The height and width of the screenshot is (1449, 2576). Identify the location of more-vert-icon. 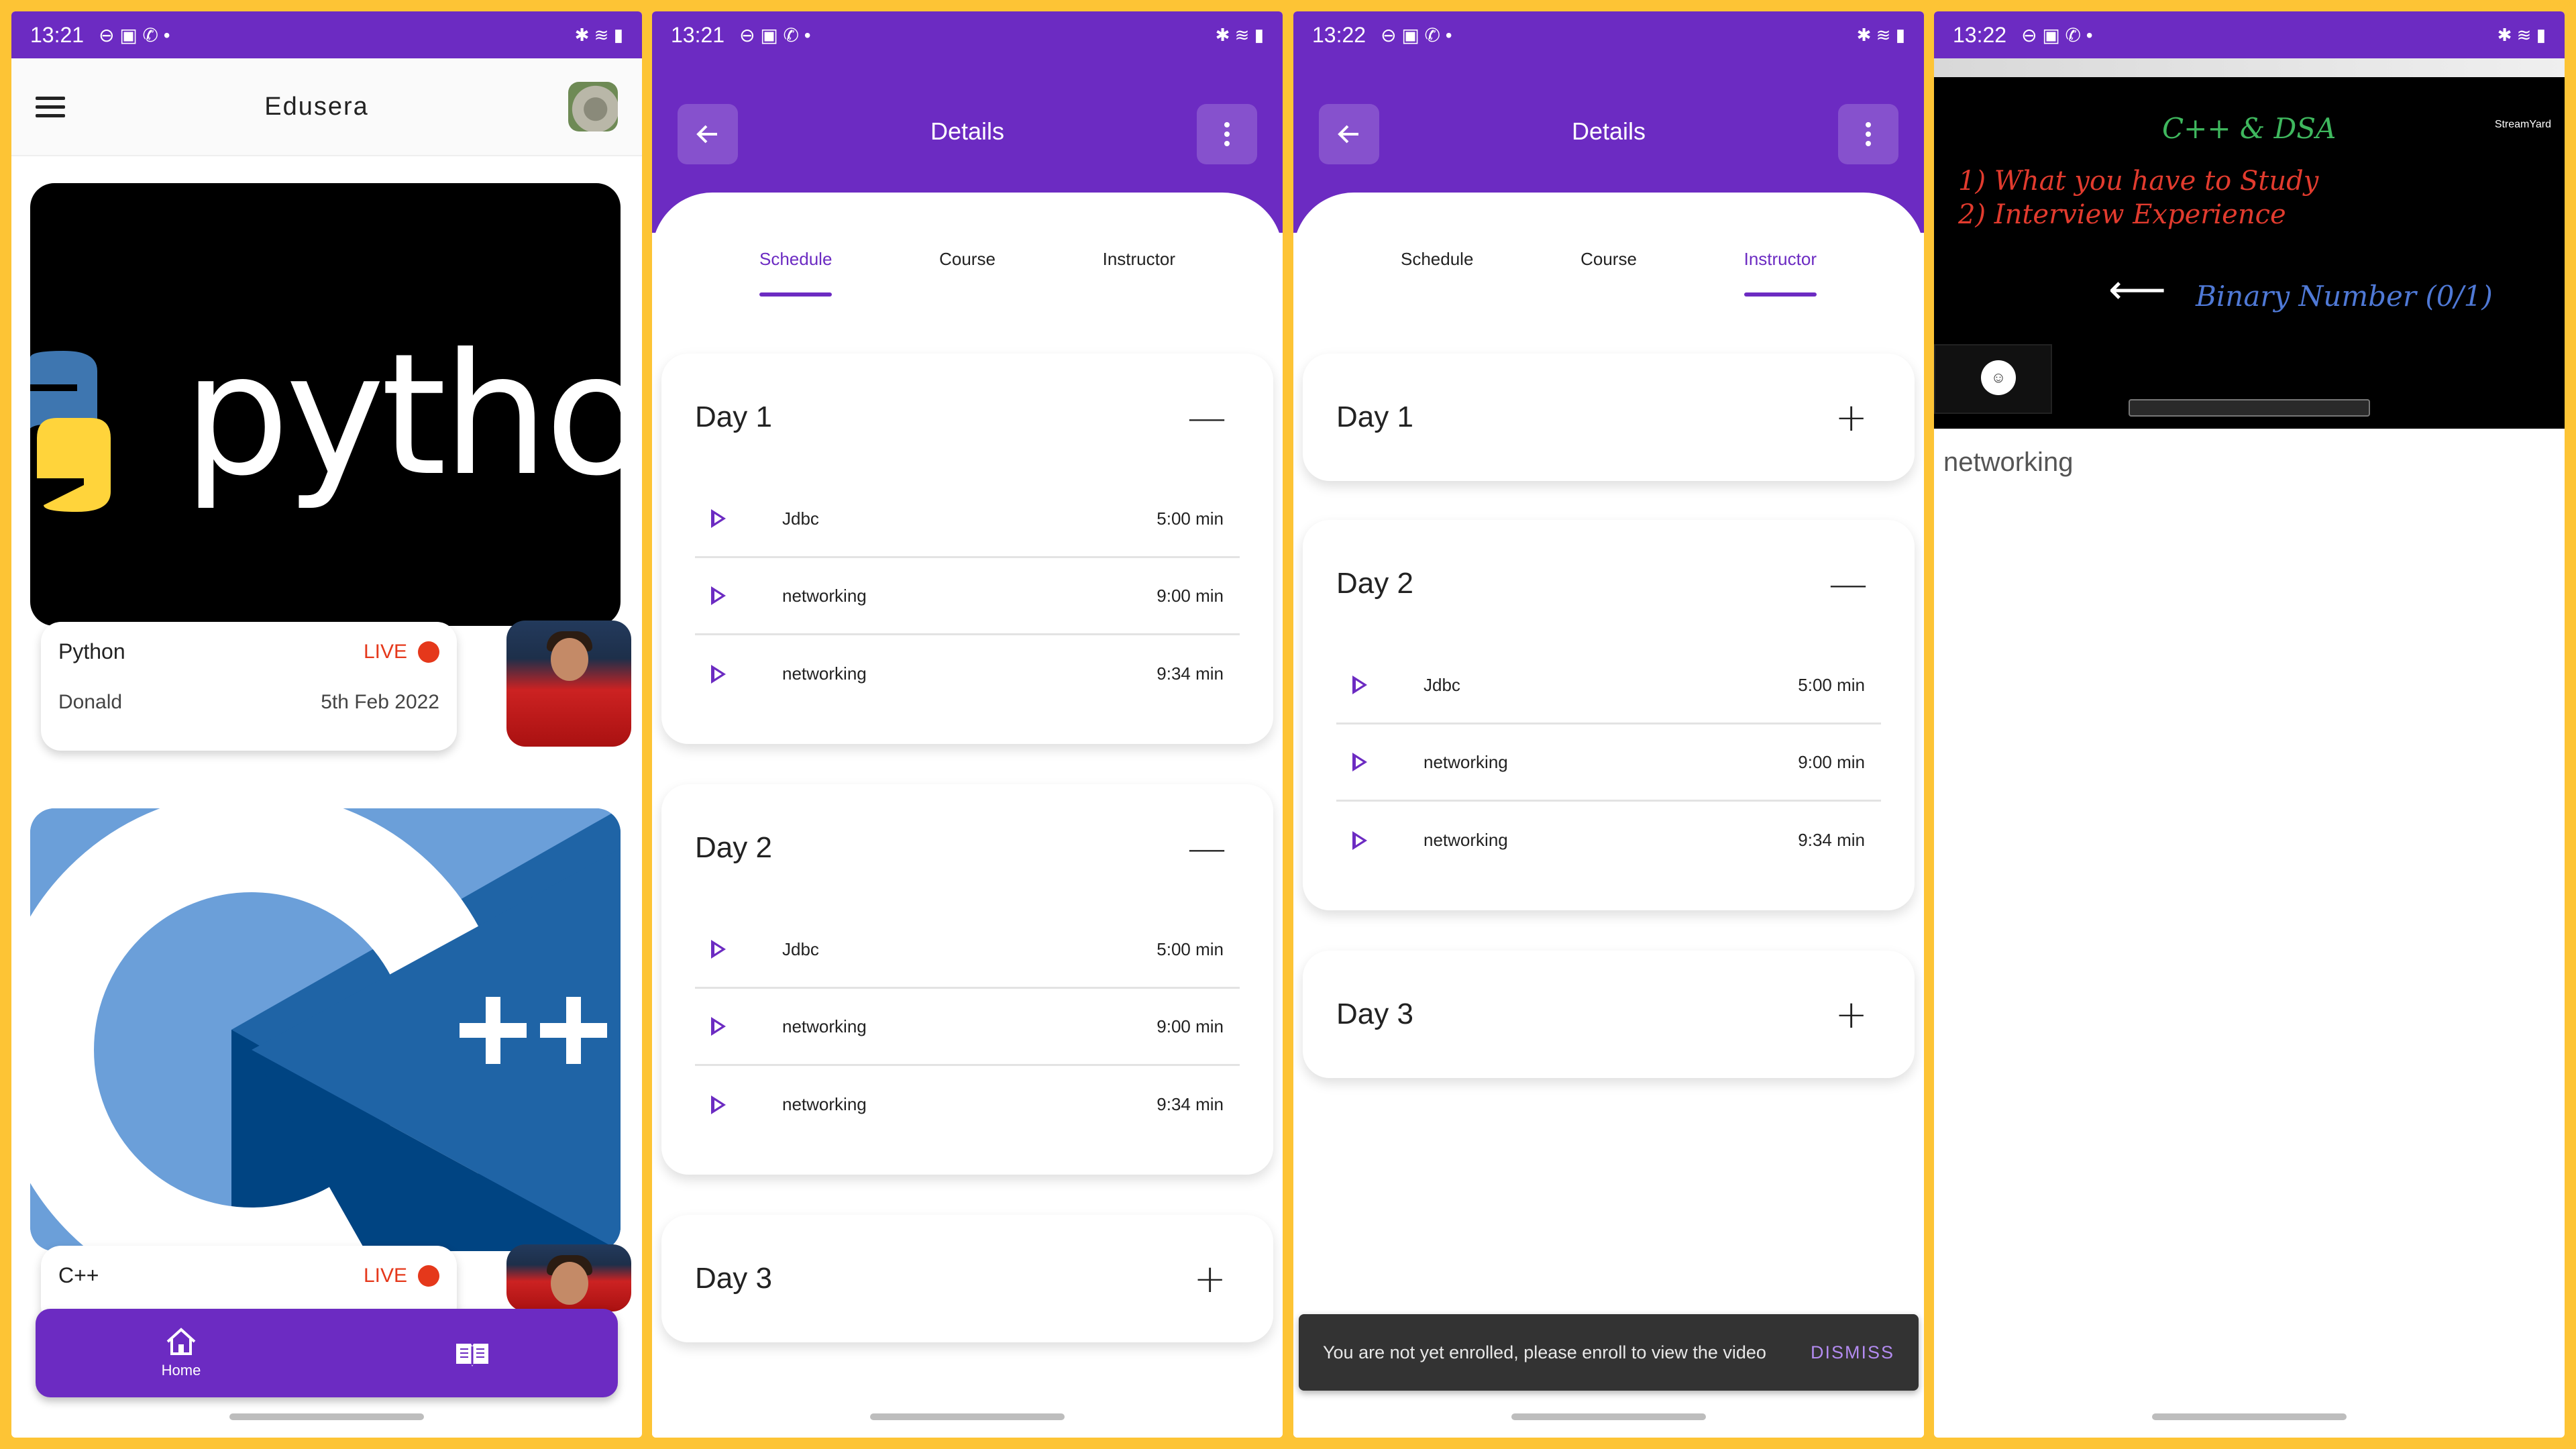
(1868, 134).